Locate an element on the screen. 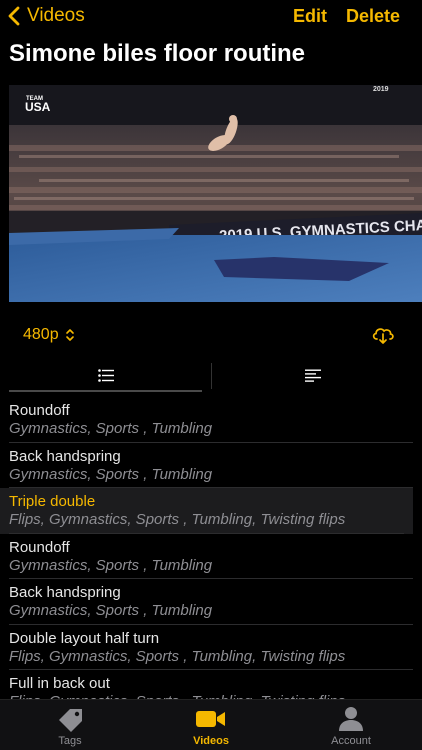  quality-selector: 480p is located at coordinates (49, 335).